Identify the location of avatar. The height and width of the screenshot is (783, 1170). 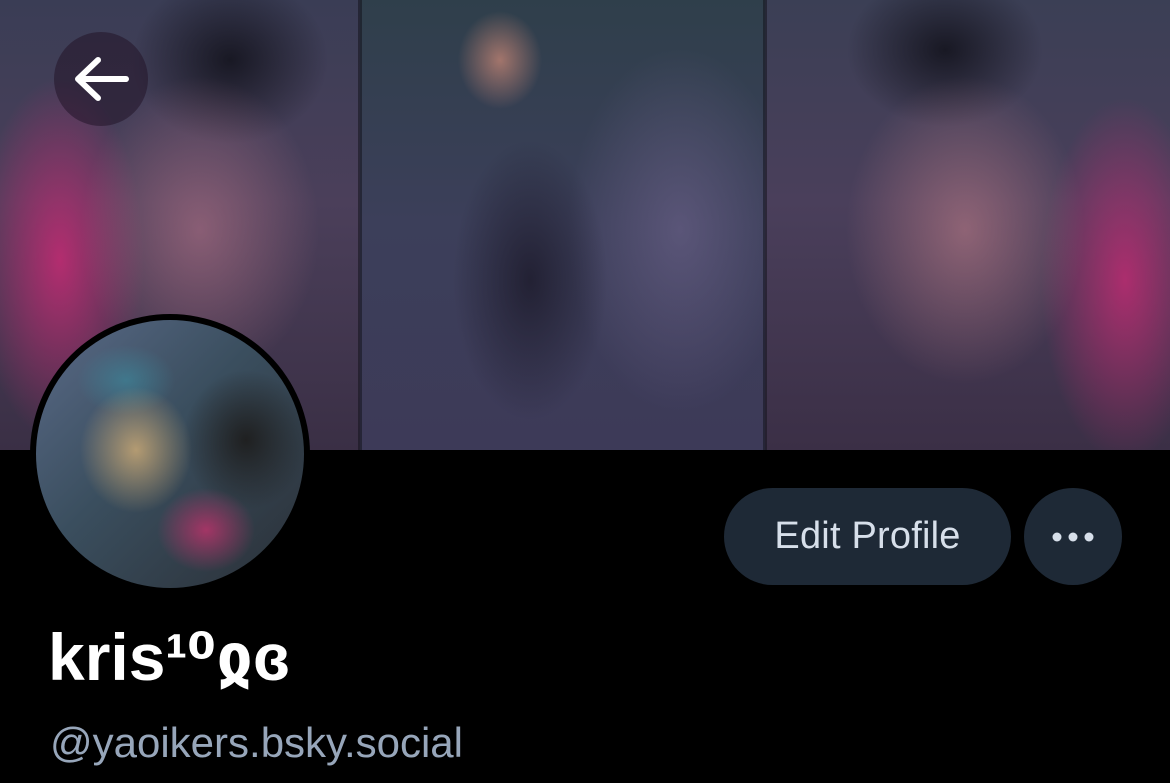
(170, 454).